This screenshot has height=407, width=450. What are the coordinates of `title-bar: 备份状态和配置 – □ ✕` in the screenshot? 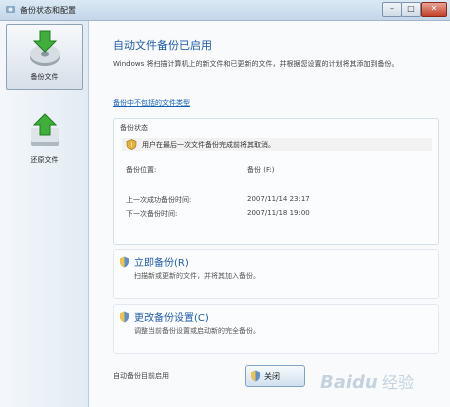 It's located at (225, 10).